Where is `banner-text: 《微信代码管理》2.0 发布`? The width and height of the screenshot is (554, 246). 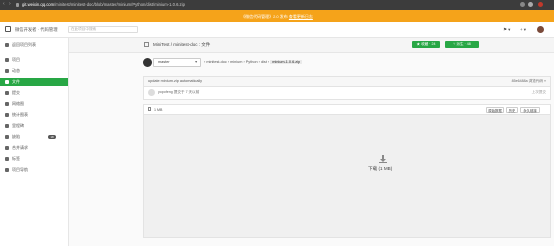
banner-text: 《微信代码管理》2.0 发布 is located at coordinates (264, 16).